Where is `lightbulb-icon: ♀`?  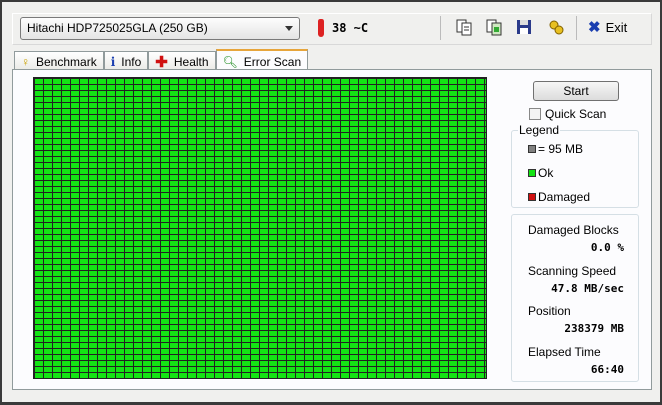 lightbulb-icon: ♀ is located at coordinates (25, 62).